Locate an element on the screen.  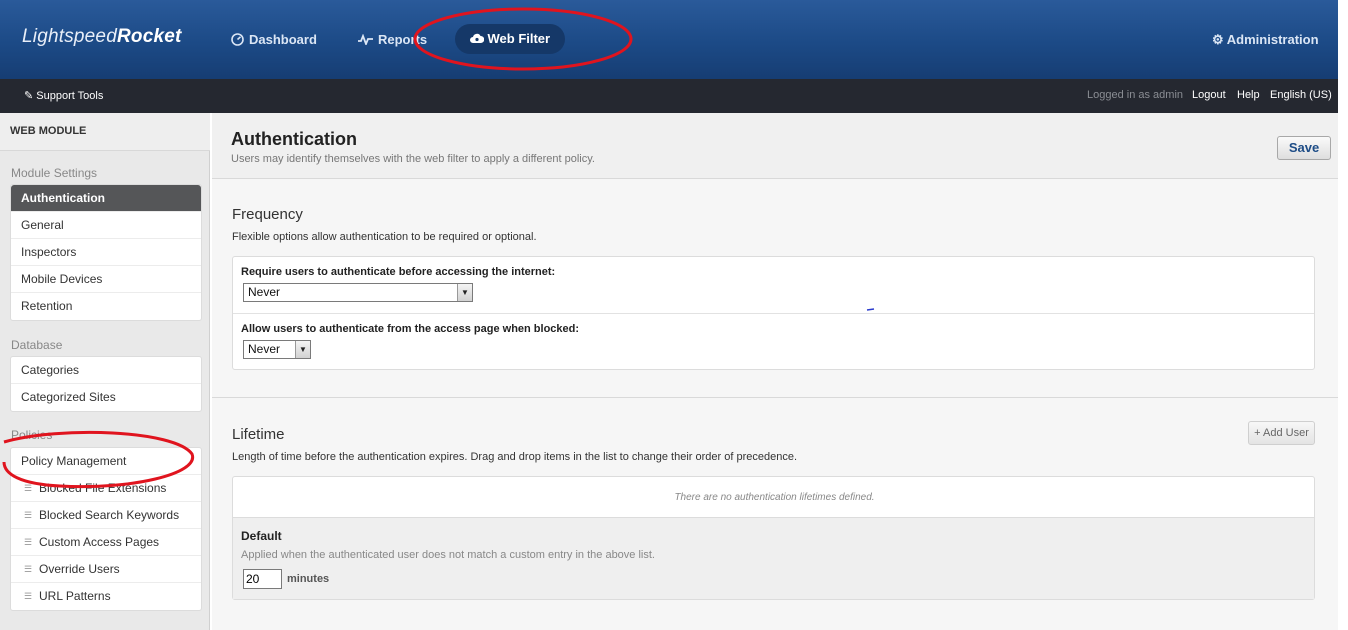
sidebar-item-label: Override Users is located at coordinates (79, 569).